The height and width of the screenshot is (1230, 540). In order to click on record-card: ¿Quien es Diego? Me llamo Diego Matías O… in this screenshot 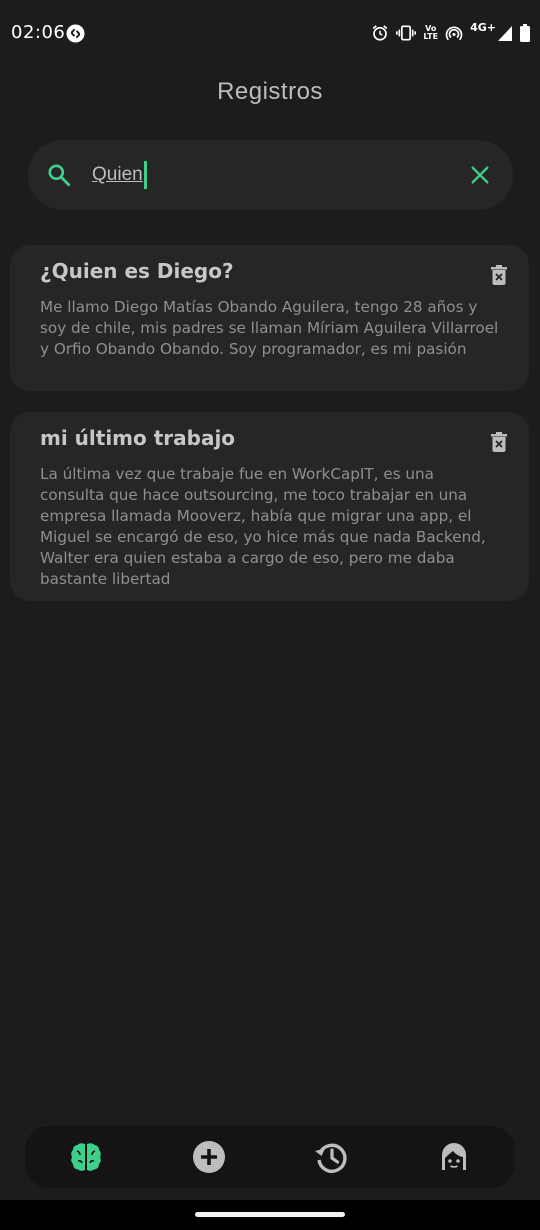, I will do `click(269, 318)`.